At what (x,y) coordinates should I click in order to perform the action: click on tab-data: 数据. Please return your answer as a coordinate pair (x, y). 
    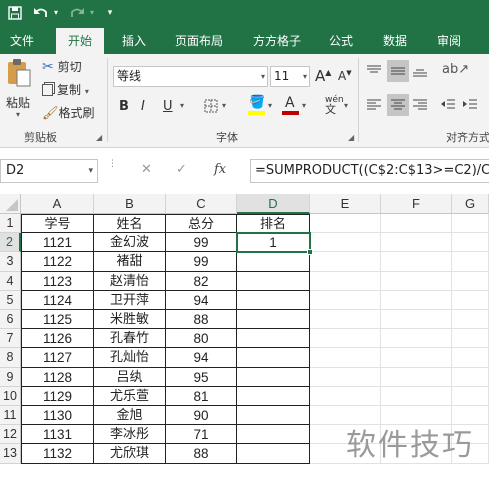
    Looking at the image, I should click on (395, 41).